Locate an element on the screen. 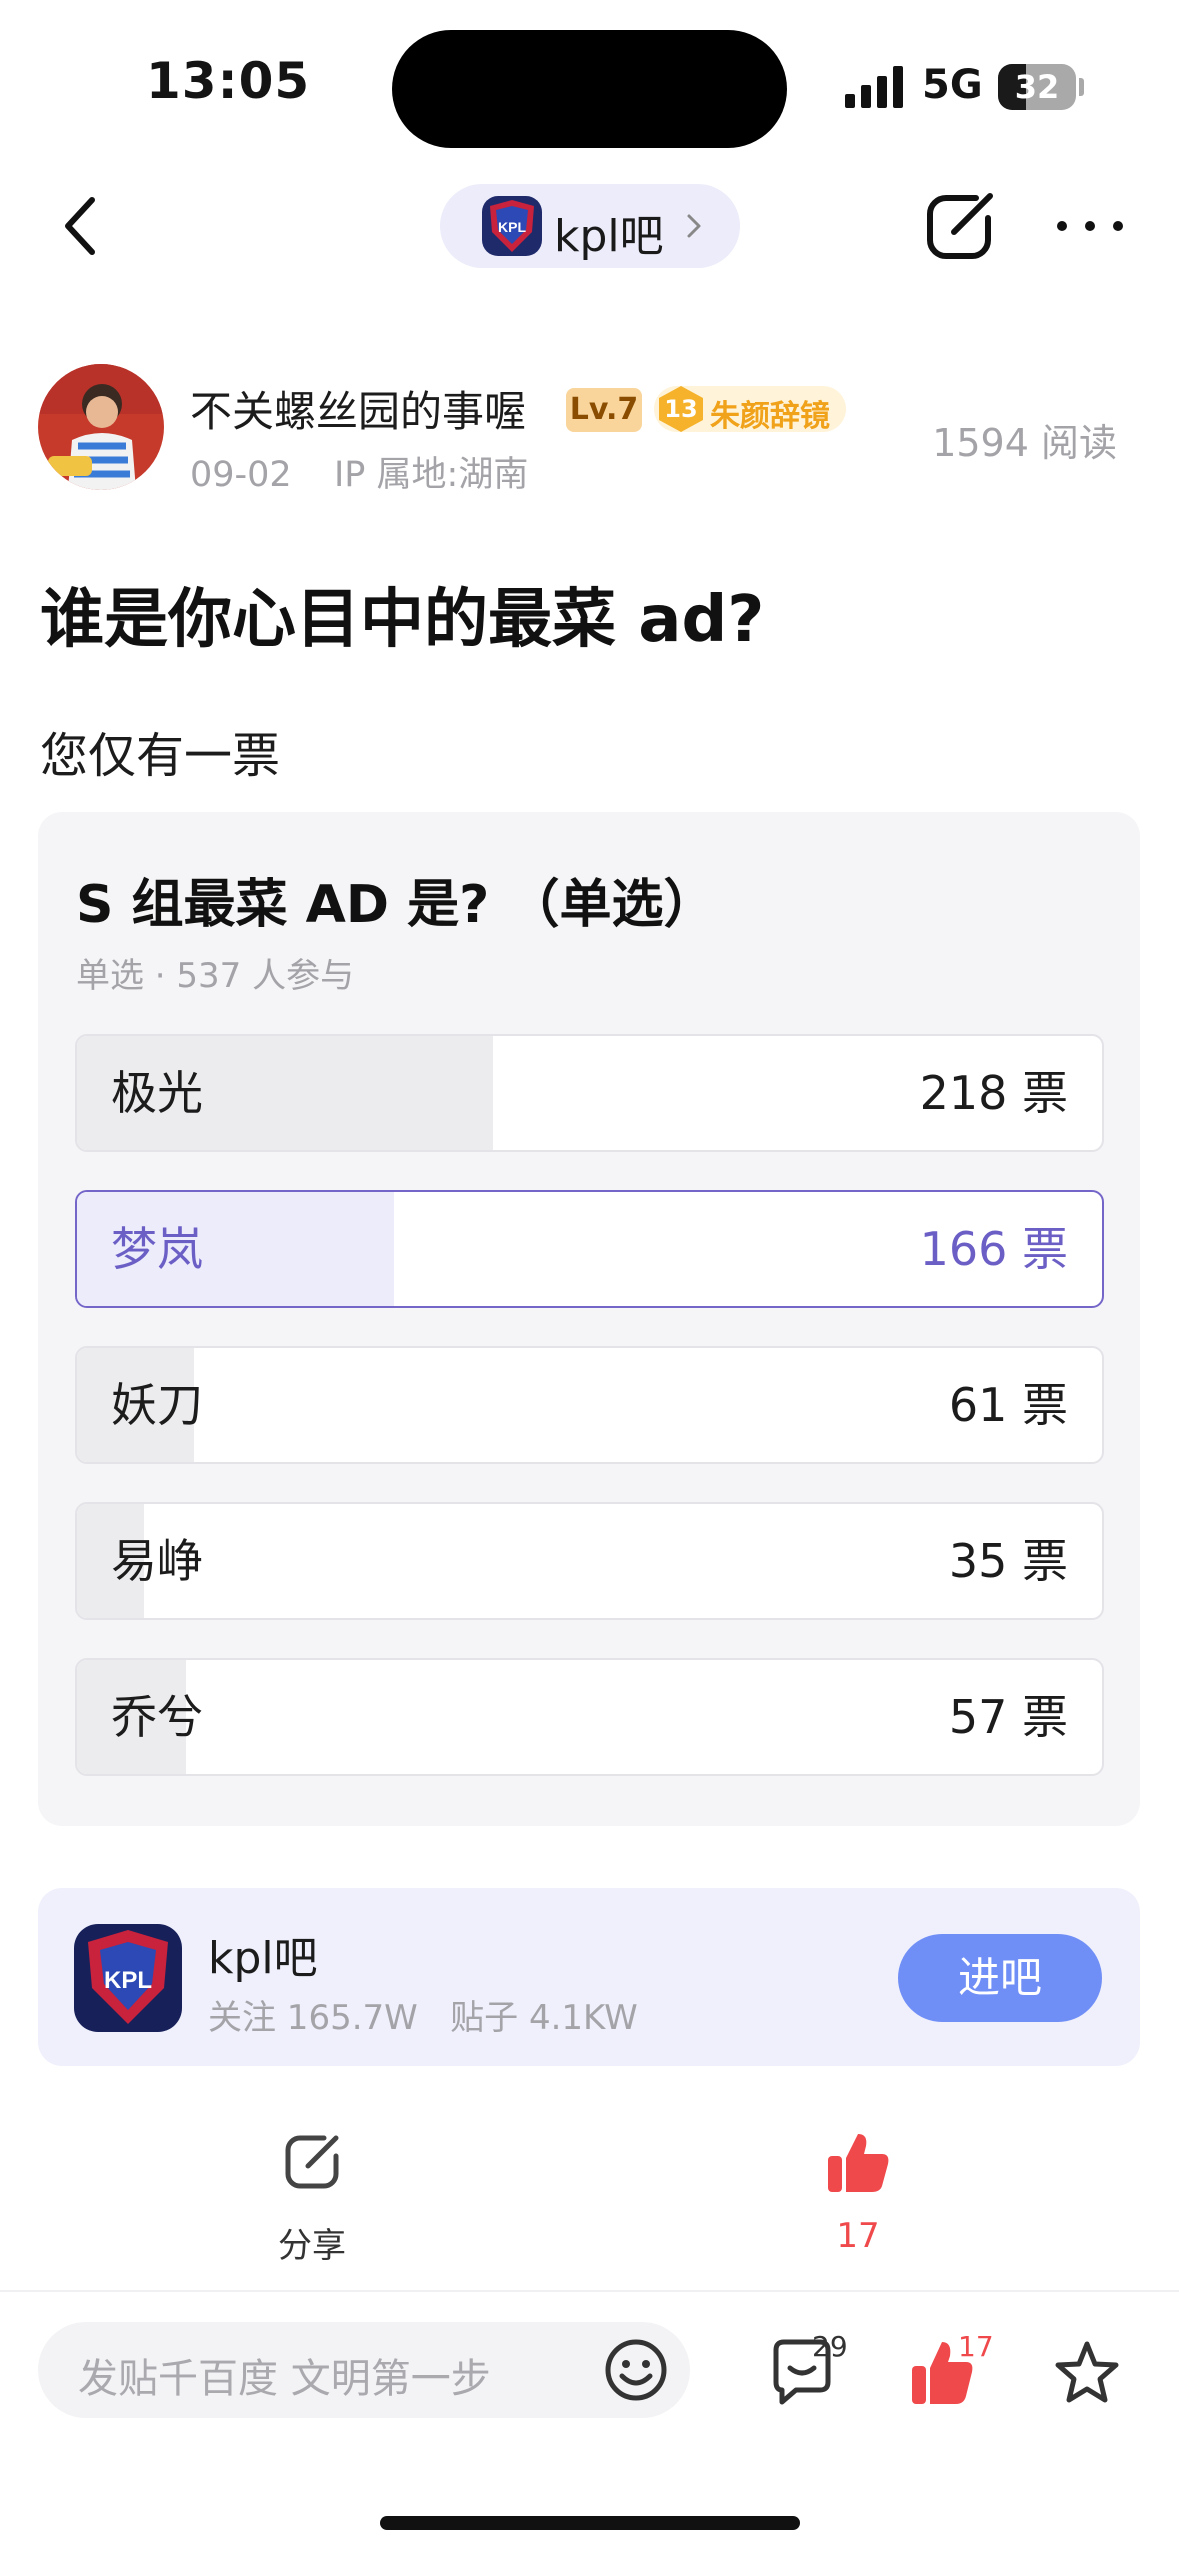 The image size is (1179, 2556). share-icon is located at coordinates (312, 2162).